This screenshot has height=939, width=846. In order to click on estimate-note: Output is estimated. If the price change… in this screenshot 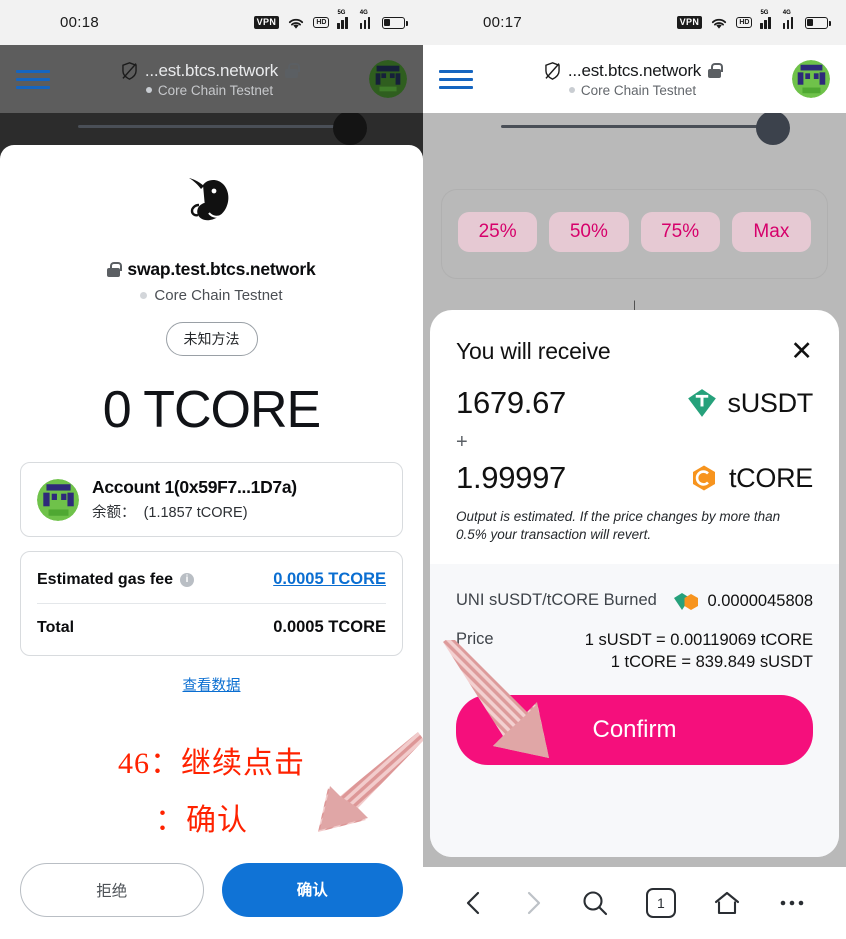, I will do `click(618, 526)`.